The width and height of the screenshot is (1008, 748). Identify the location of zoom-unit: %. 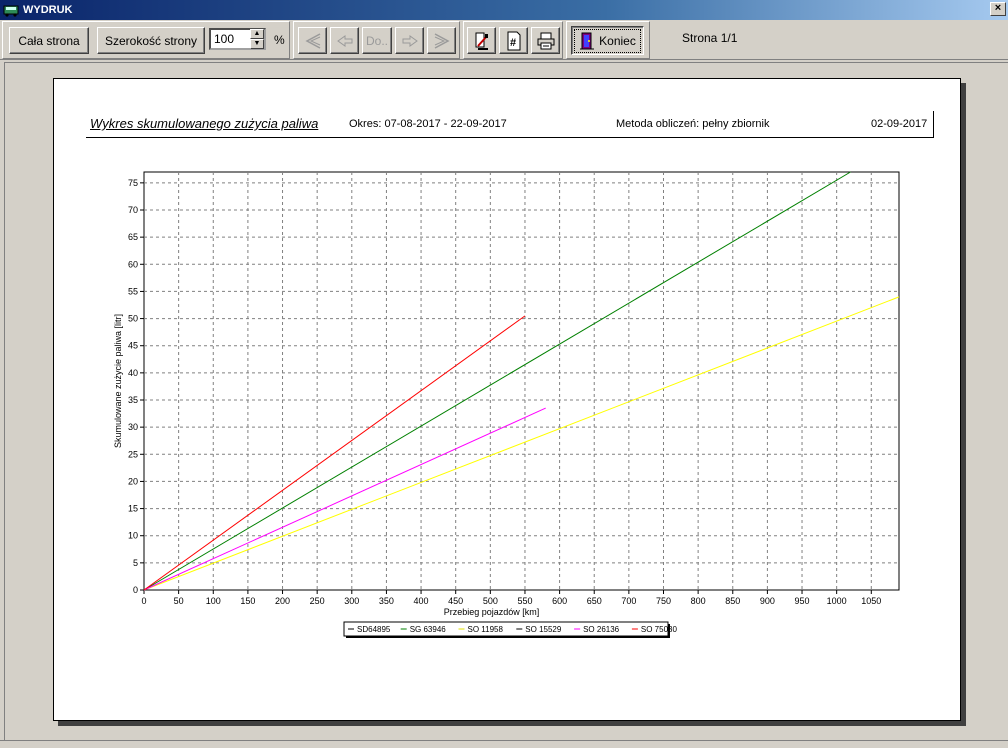
(279, 40).